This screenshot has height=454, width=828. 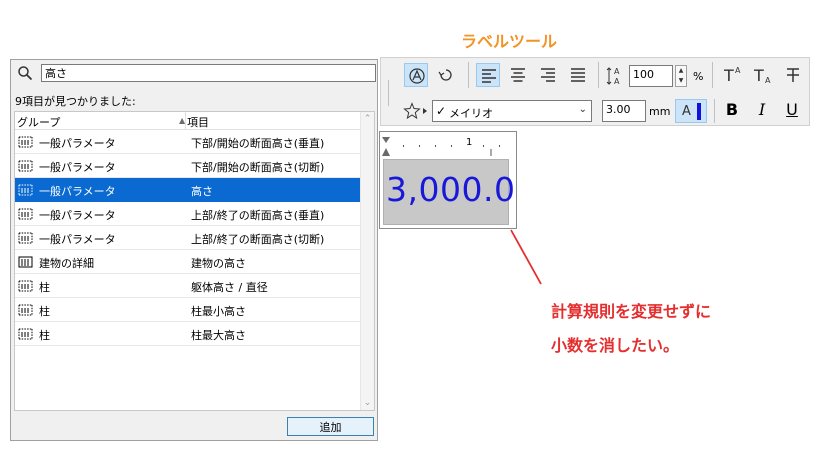 I want to click on table-row: 一般パラメータ 下部/開始の断面高さ(垂直), so click(x=189, y=142).